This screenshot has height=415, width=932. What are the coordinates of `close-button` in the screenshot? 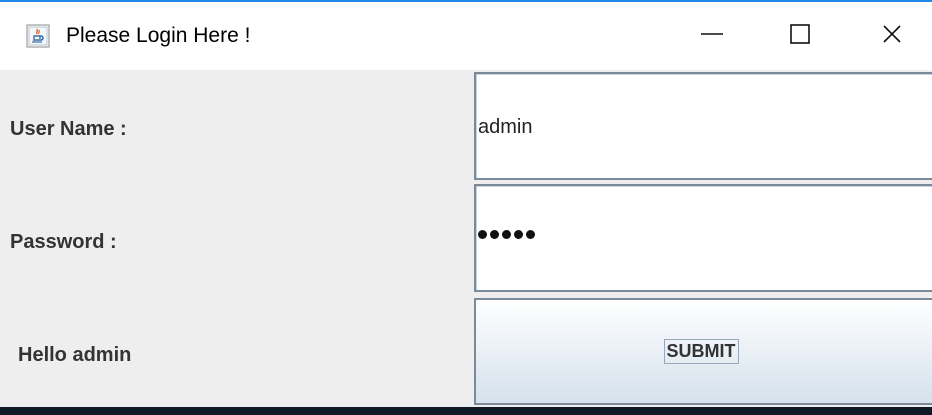 It's located at (892, 36).